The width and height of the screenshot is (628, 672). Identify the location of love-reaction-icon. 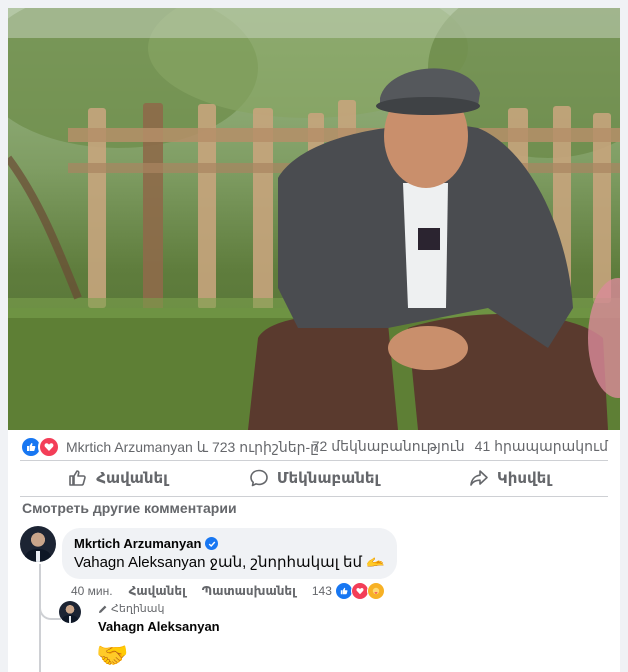
(49, 447).